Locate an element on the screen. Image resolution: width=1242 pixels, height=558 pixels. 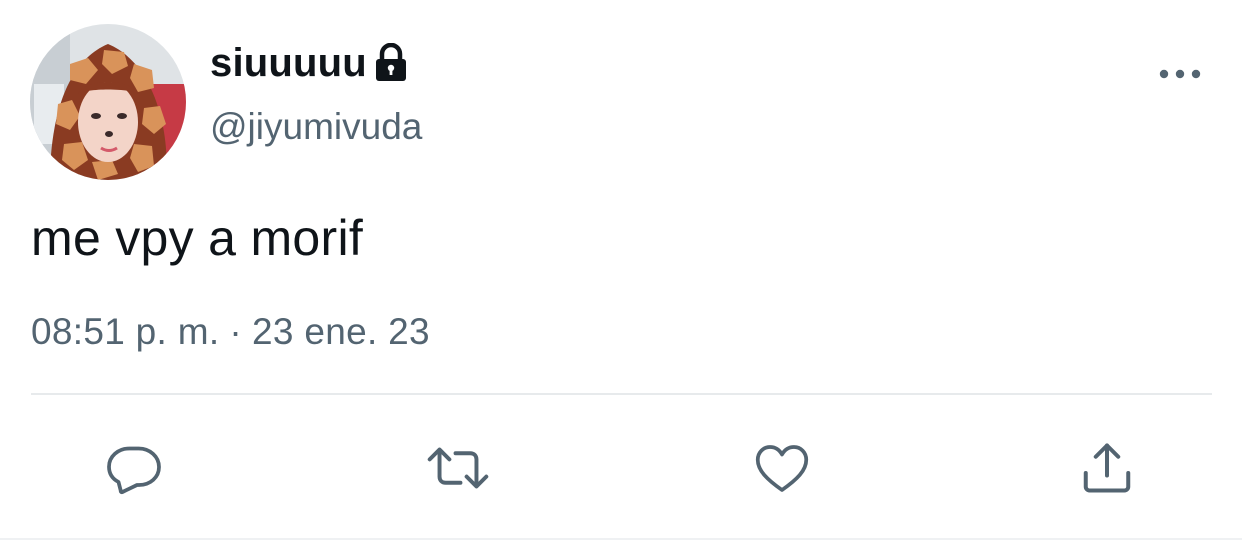
like-button is located at coordinates (782, 468).